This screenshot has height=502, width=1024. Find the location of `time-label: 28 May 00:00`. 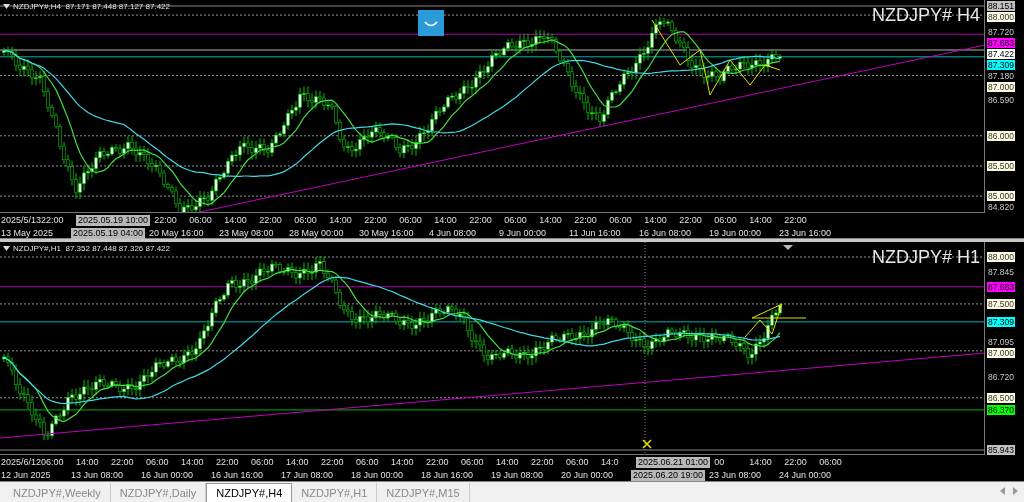

time-label: 28 May 00:00 is located at coordinates (317, 233).